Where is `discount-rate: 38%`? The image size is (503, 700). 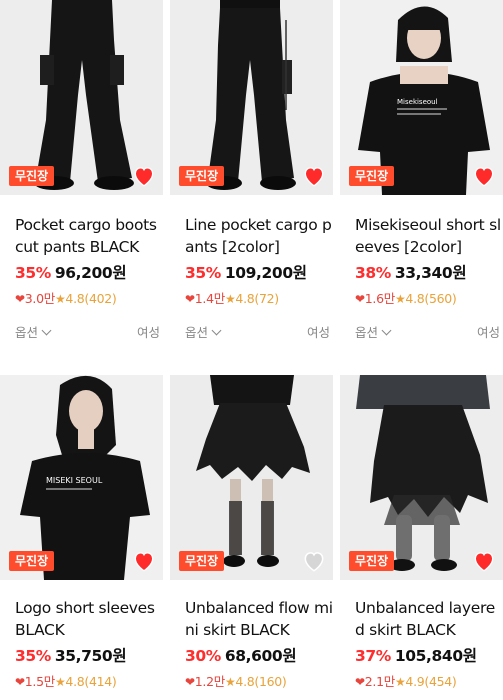
discount-rate: 38% is located at coordinates (373, 273).